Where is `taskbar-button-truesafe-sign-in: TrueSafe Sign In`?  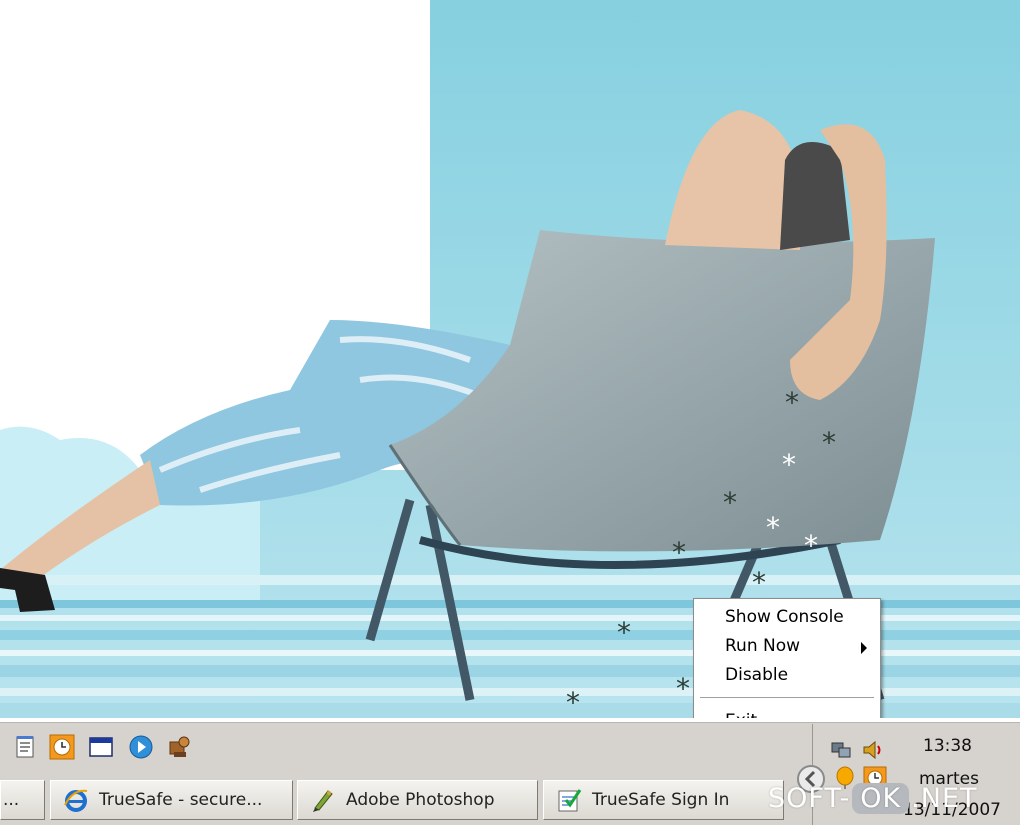 taskbar-button-truesafe-sign-in: TrueSafe Sign In is located at coordinates (663, 800).